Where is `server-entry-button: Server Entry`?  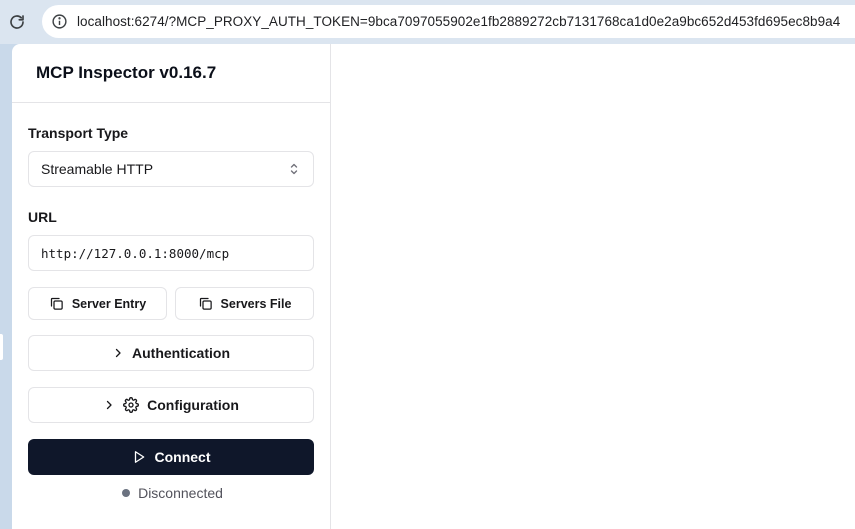 server-entry-button: Server Entry is located at coordinates (97, 303).